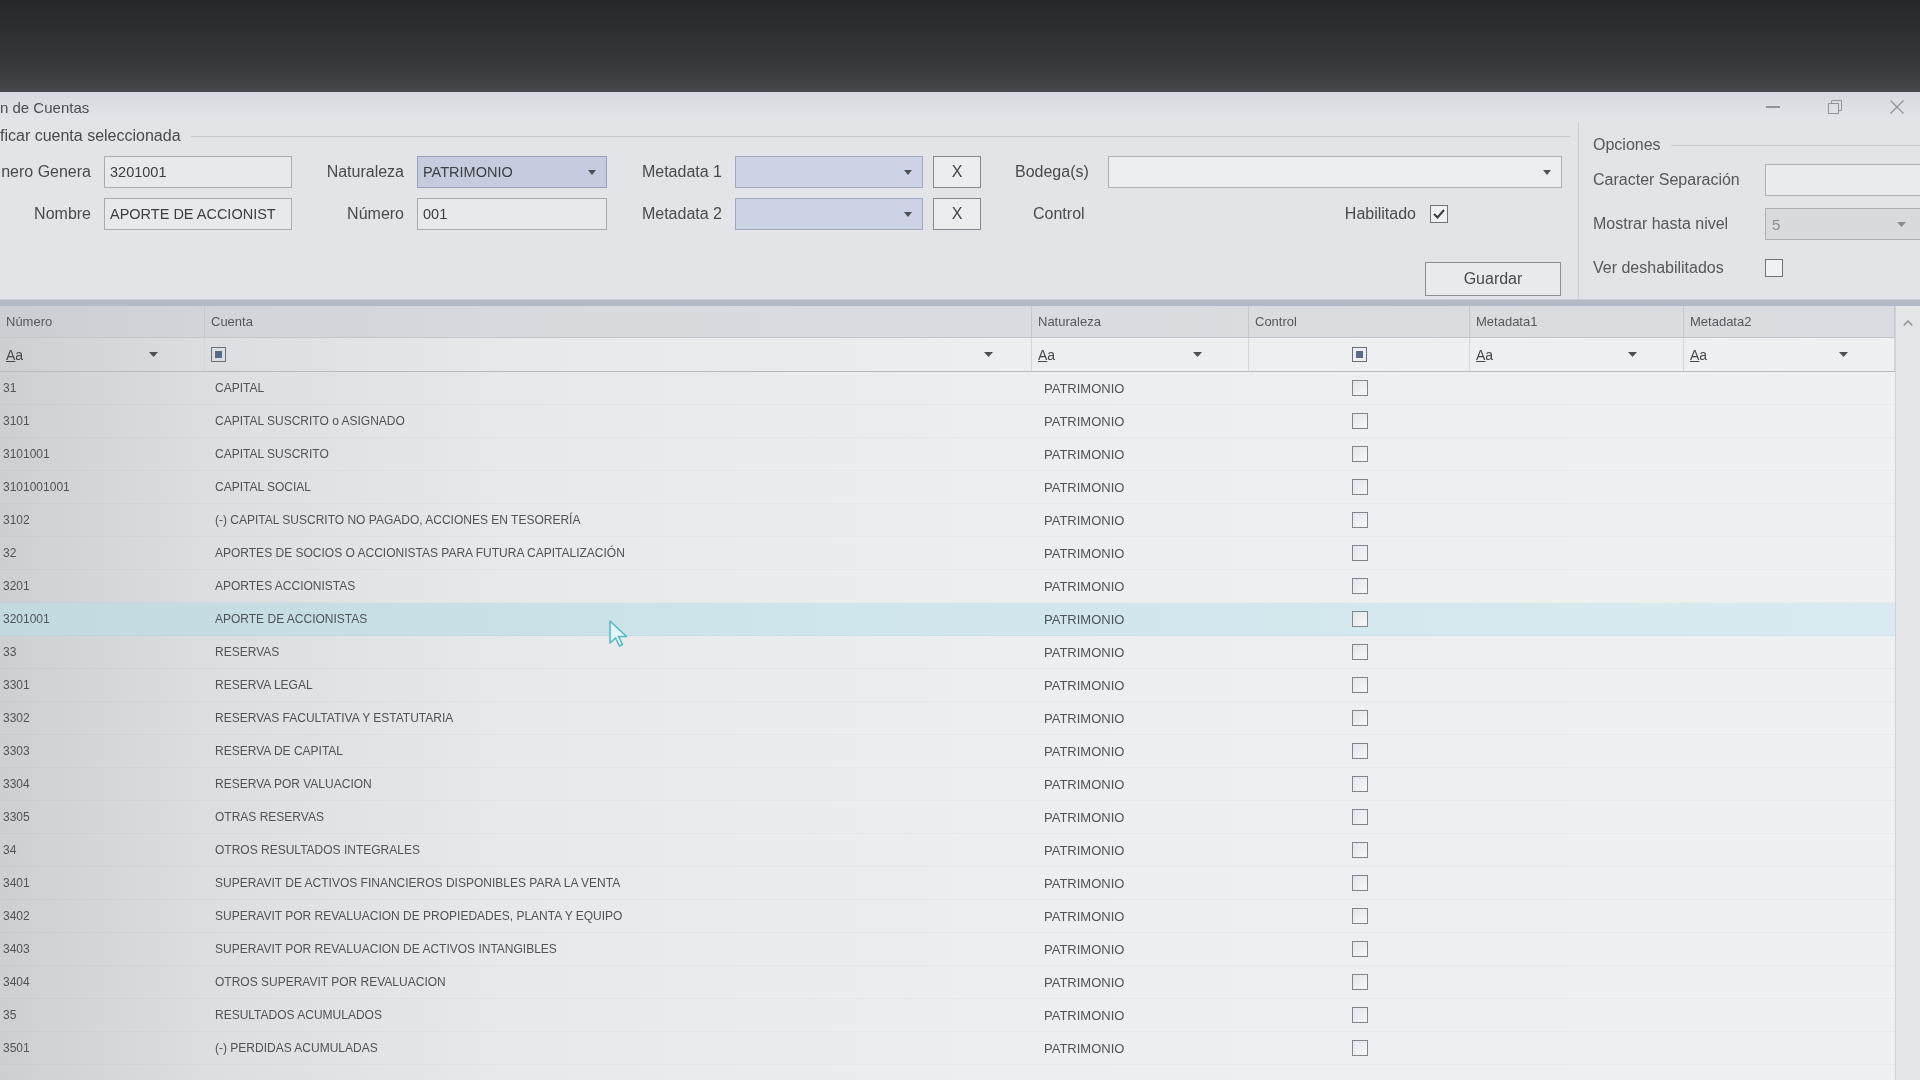 This screenshot has width=1920, height=1080. Describe the element at coordinates (16, 817) in the screenshot. I see `table-cell-text: 3305` at that location.